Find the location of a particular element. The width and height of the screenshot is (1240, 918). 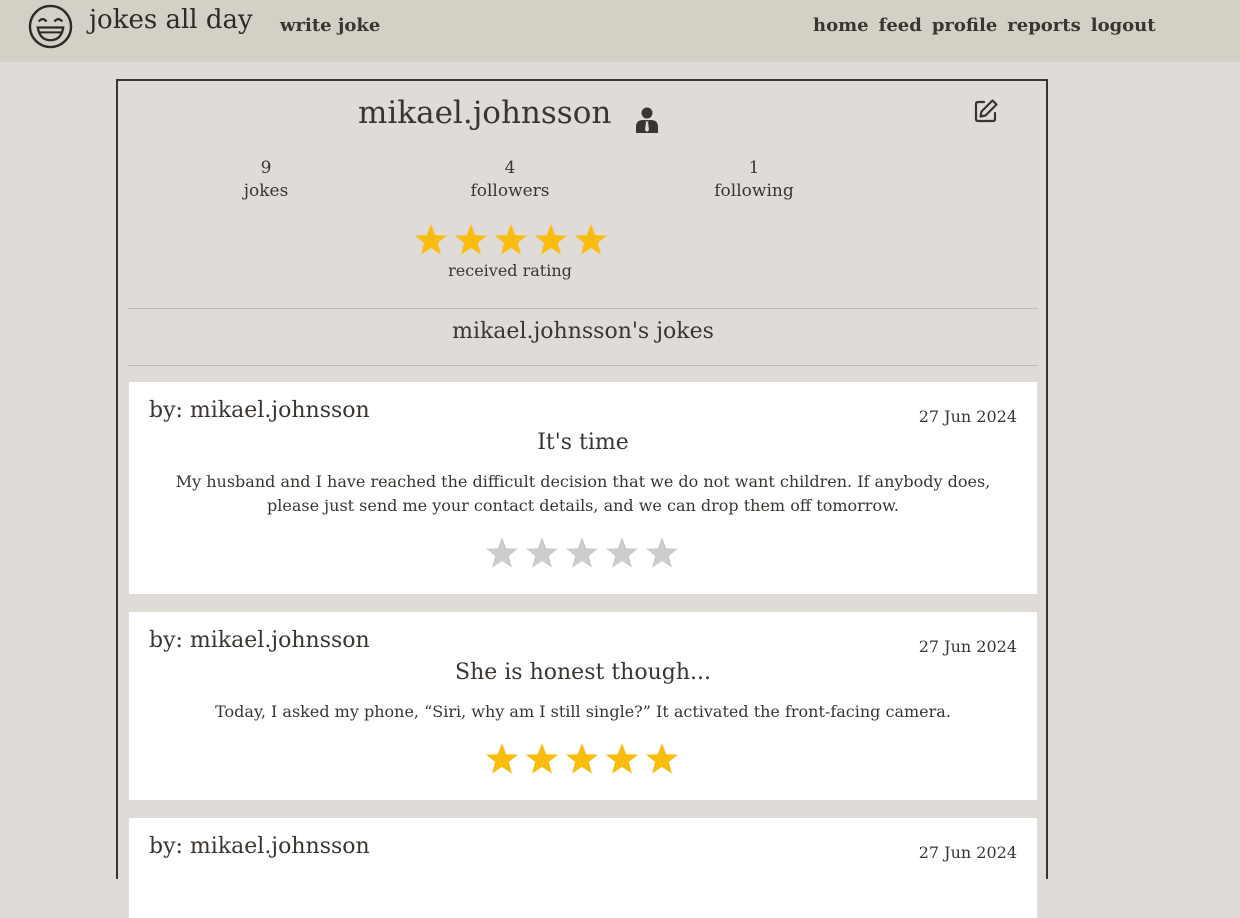

stat-following-label: following is located at coordinates (754, 191).